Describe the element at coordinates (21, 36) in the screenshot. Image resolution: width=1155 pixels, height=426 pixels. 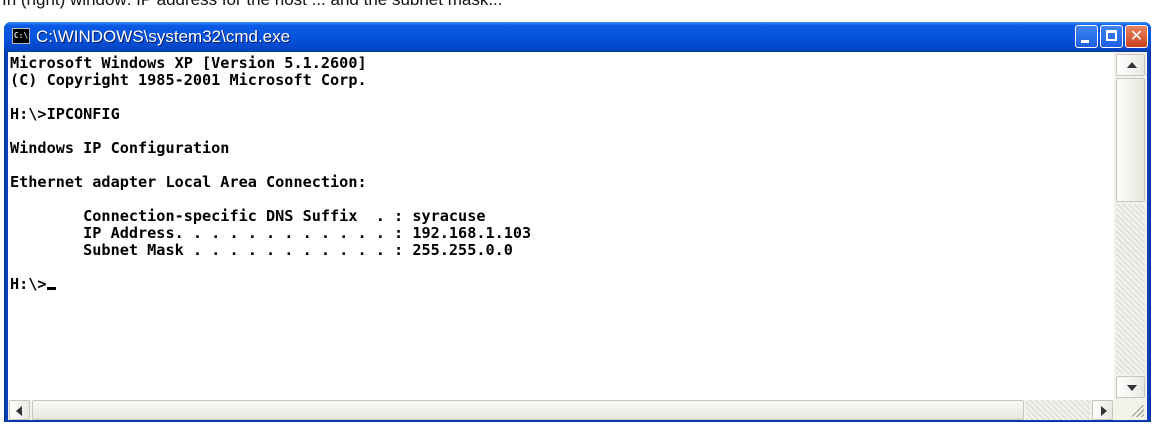
I see `cmd-console-icon: C:\` at that location.